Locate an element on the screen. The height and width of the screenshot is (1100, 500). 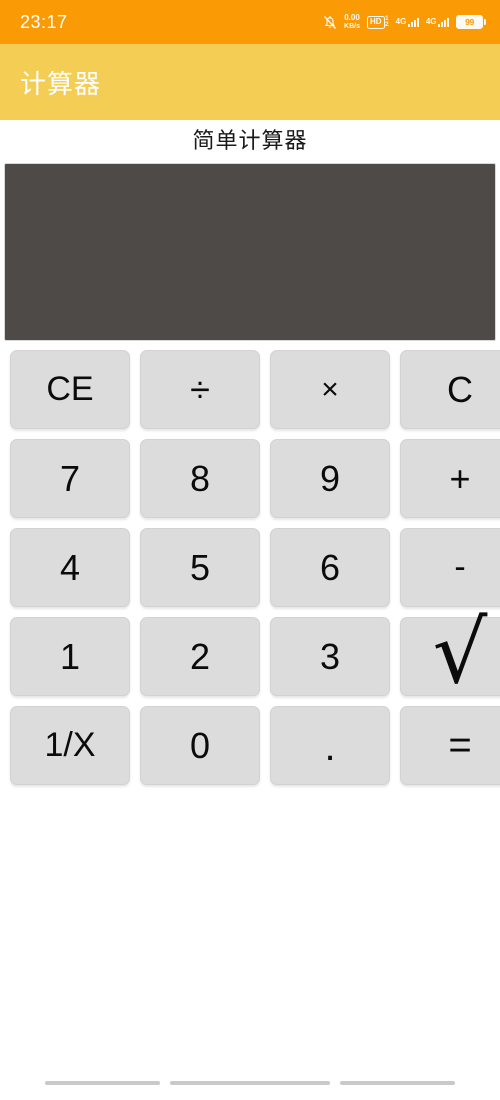
hd-sim-indicator: 1 2 is located at coordinates (387, 22).